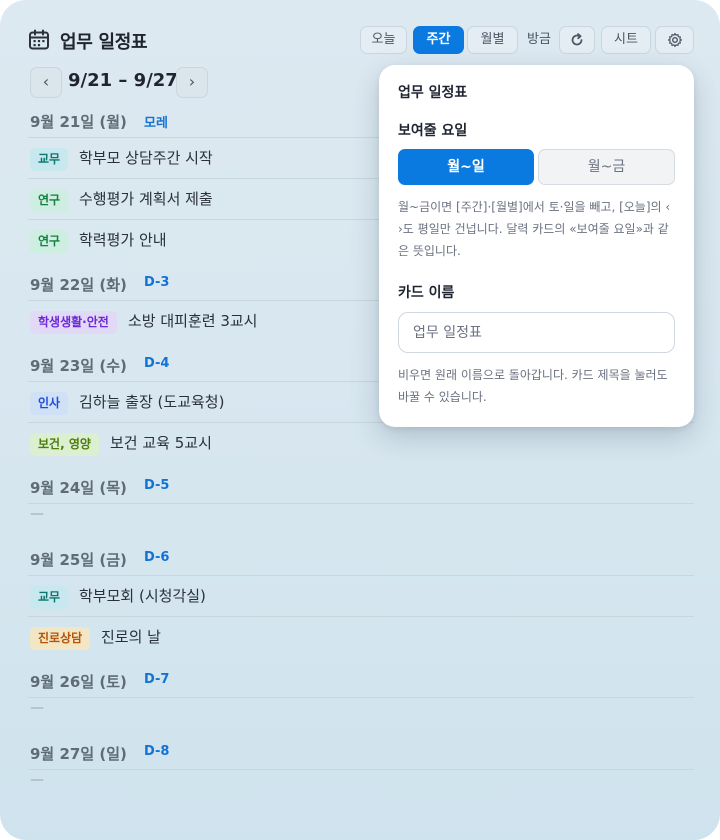 Image resolution: width=720 pixels, height=840 pixels. Describe the element at coordinates (533, 386) in the screenshot. I see `card-name-help-text: 비우면 원래 이름으로 돌아갑니다. 카드 제목을 눌러도 바꿀 수 있습니다.` at that location.